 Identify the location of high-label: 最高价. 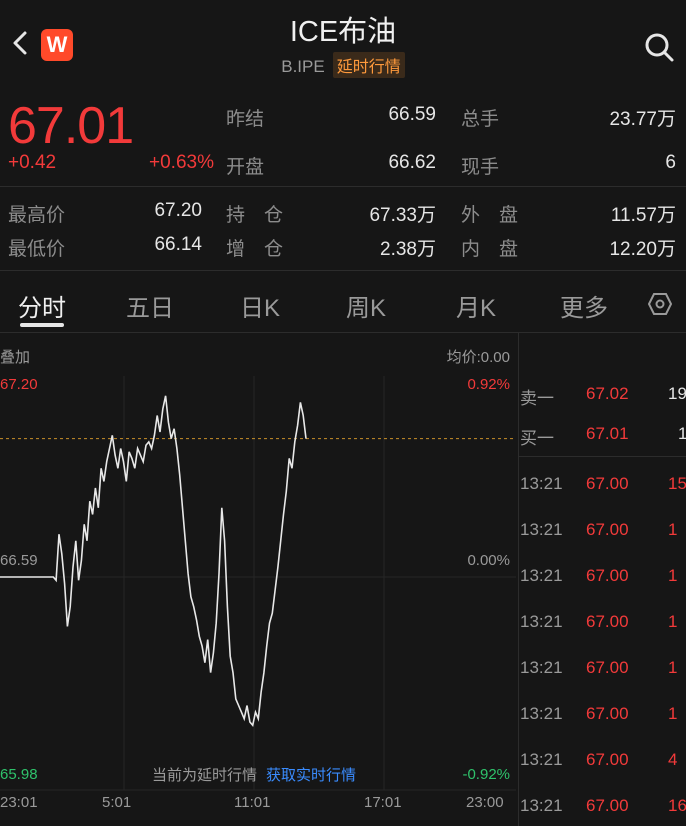
(37, 215).